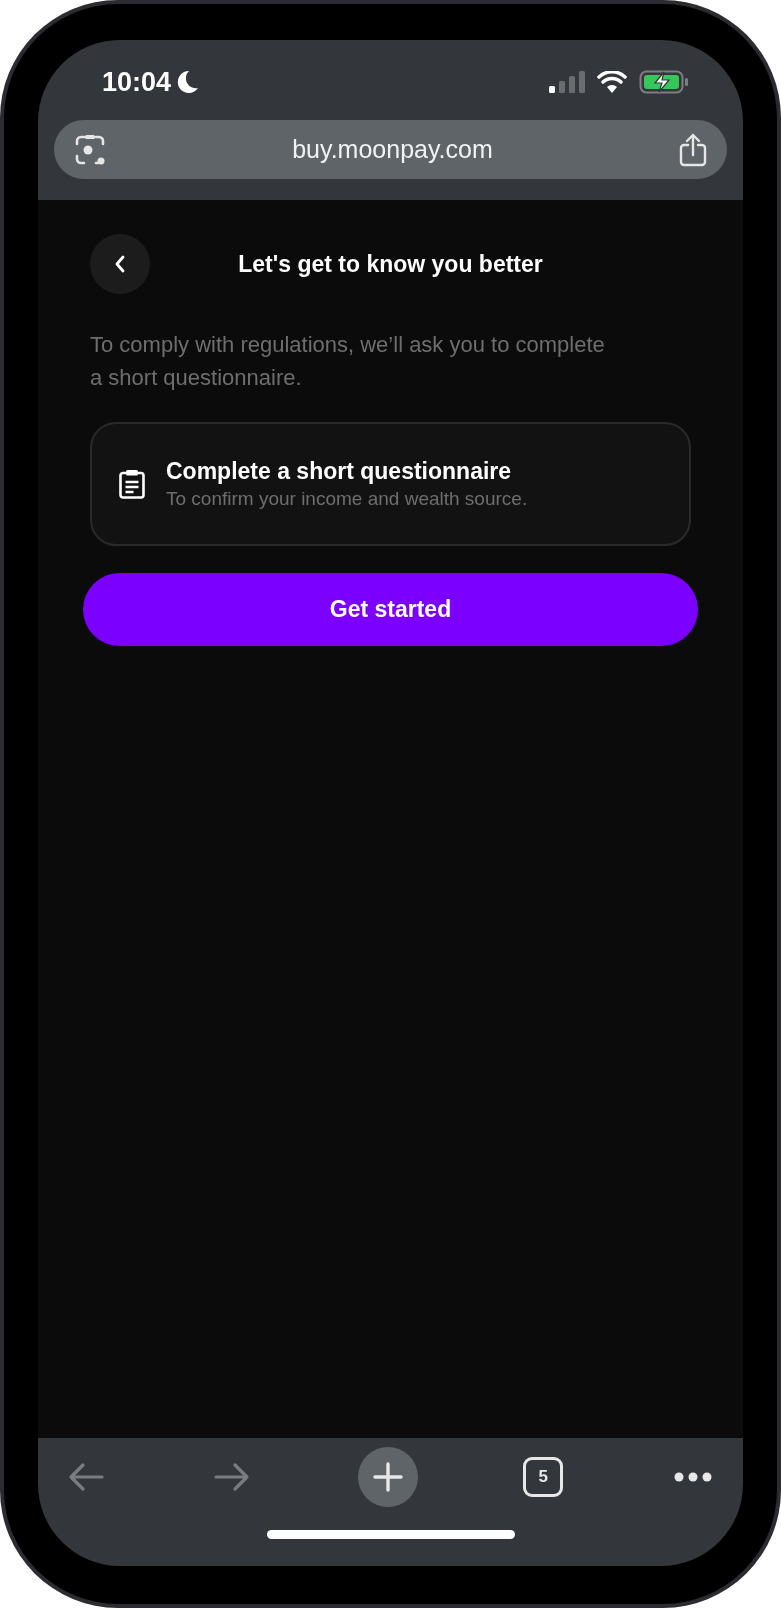 This screenshot has height=1608, width=781. What do you see at coordinates (339, 471) in the screenshot?
I see `card-title: Complete a short questionnaire` at bounding box center [339, 471].